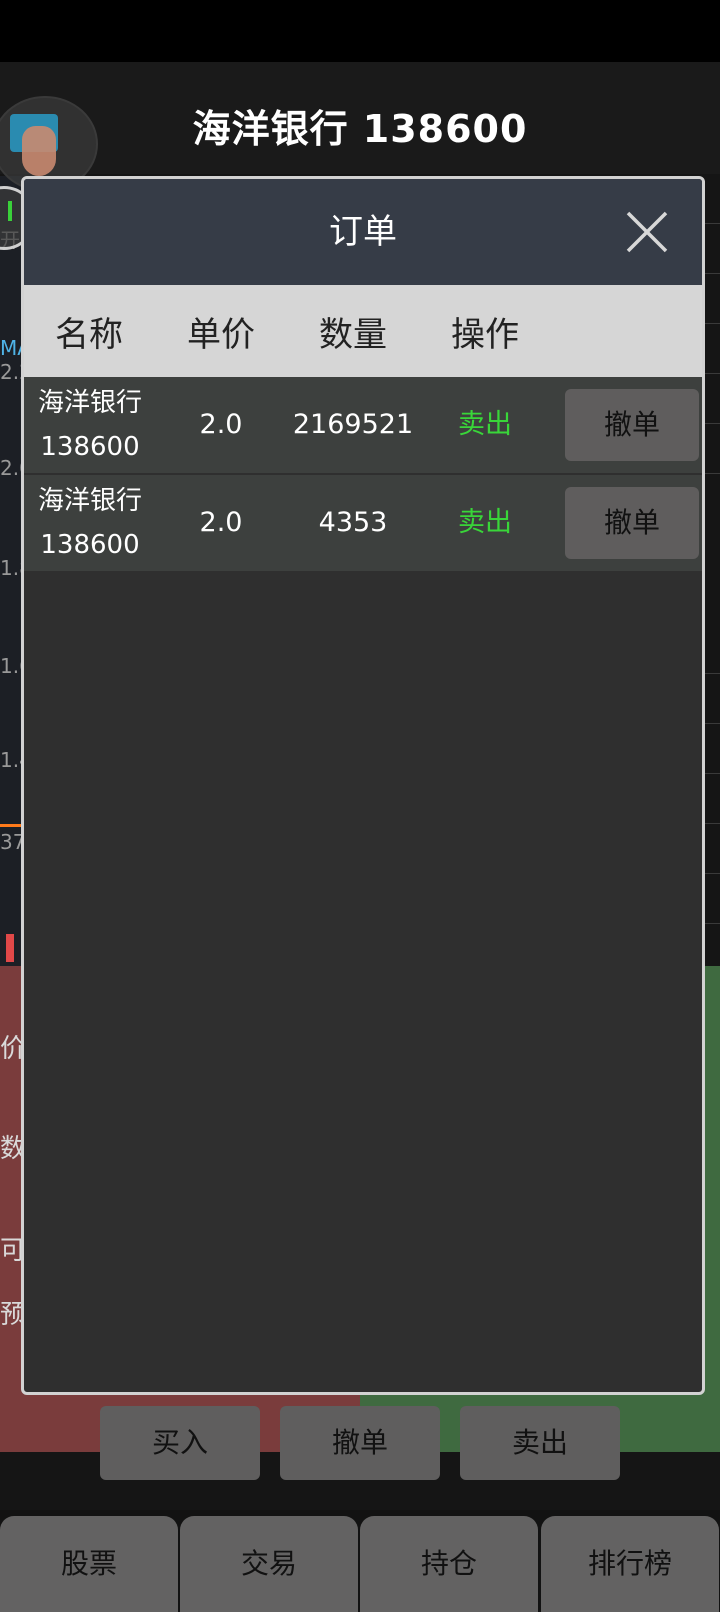 Image resolution: width=720 pixels, height=1612 pixels. I want to click on table-row: 海洋银行 138600 2.0 4353 卖出 撤单, so click(363, 523).